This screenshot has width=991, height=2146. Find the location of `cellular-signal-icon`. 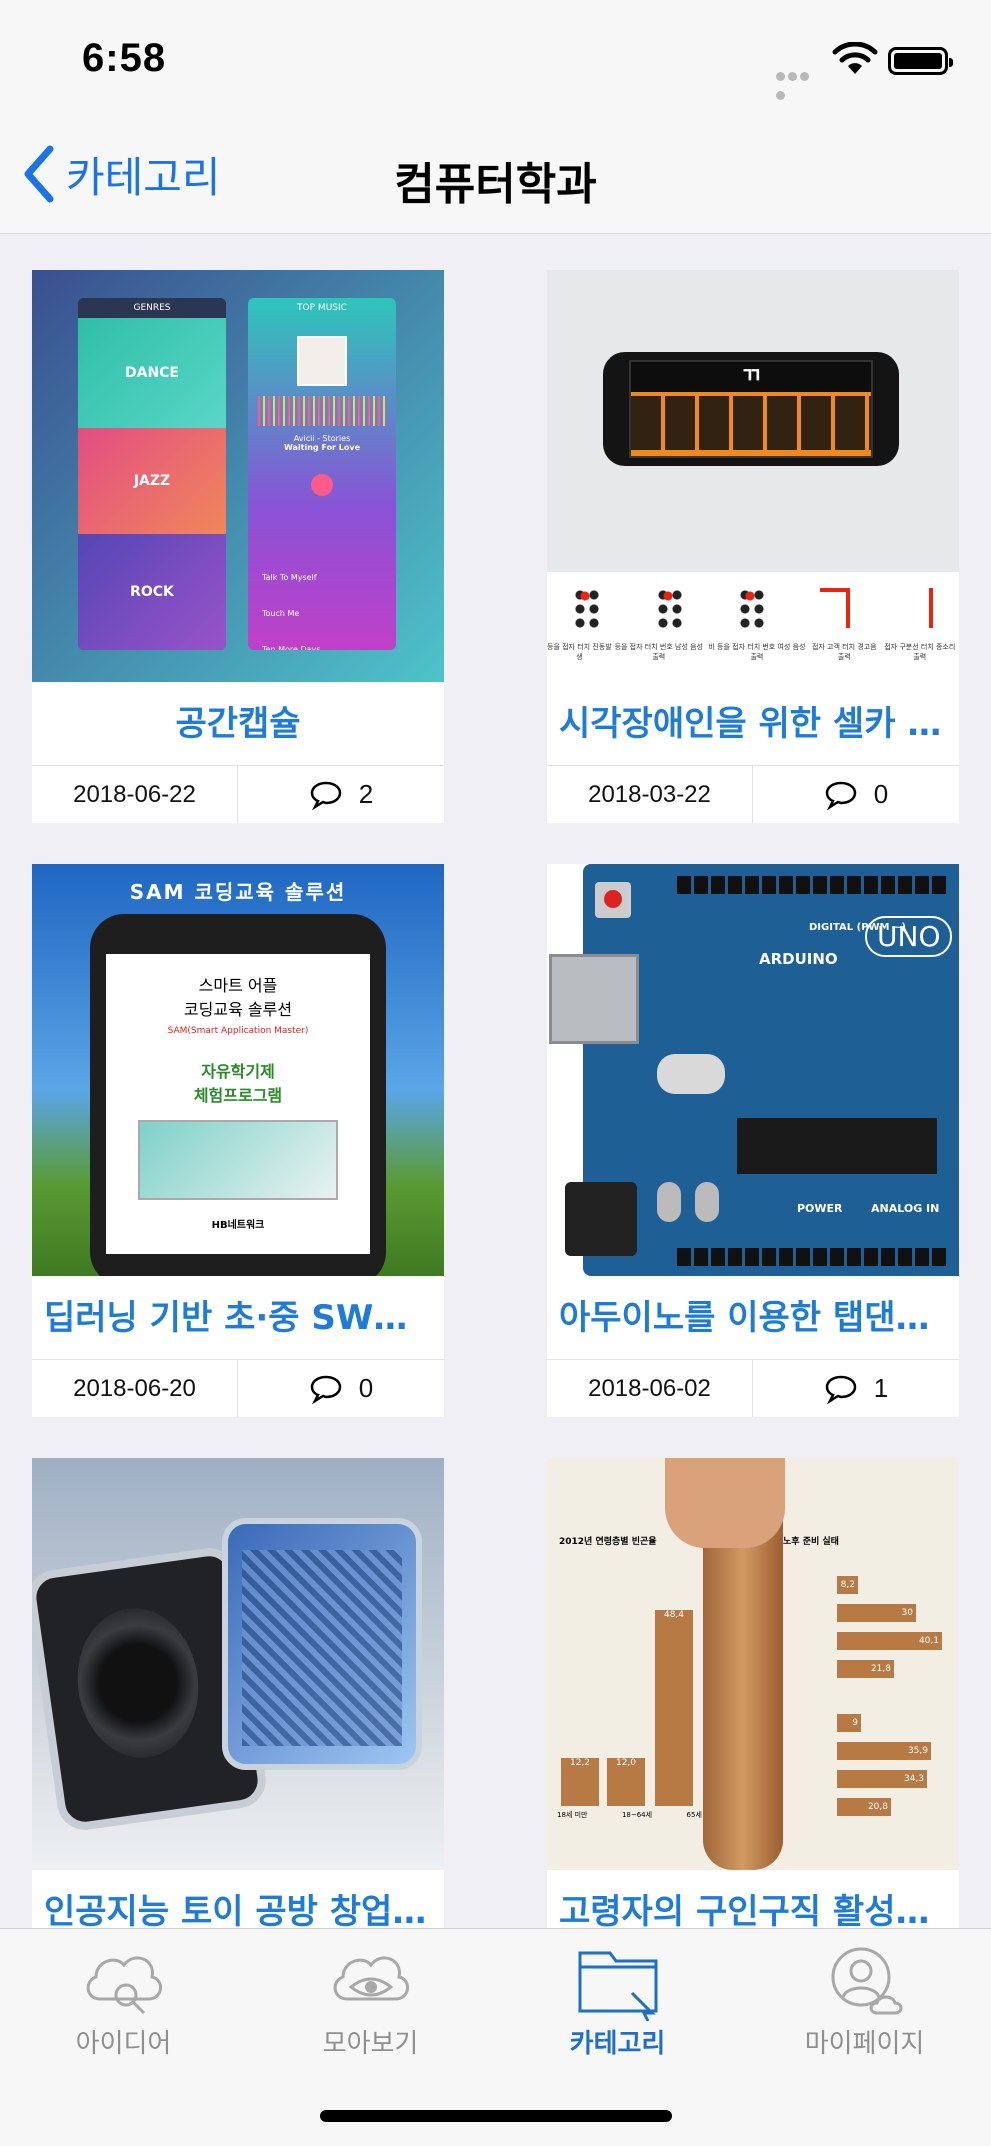

cellular-signal-icon is located at coordinates (799, 83).